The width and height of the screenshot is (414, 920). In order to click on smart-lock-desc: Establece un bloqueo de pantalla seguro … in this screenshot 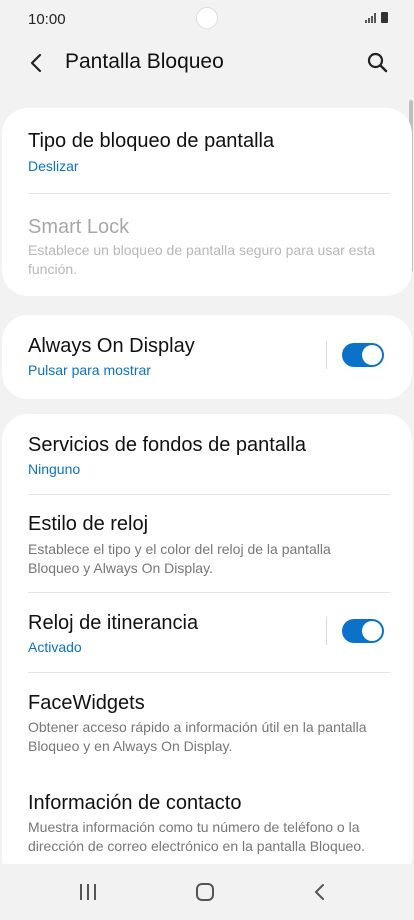, I will do `click(202, 259)`.